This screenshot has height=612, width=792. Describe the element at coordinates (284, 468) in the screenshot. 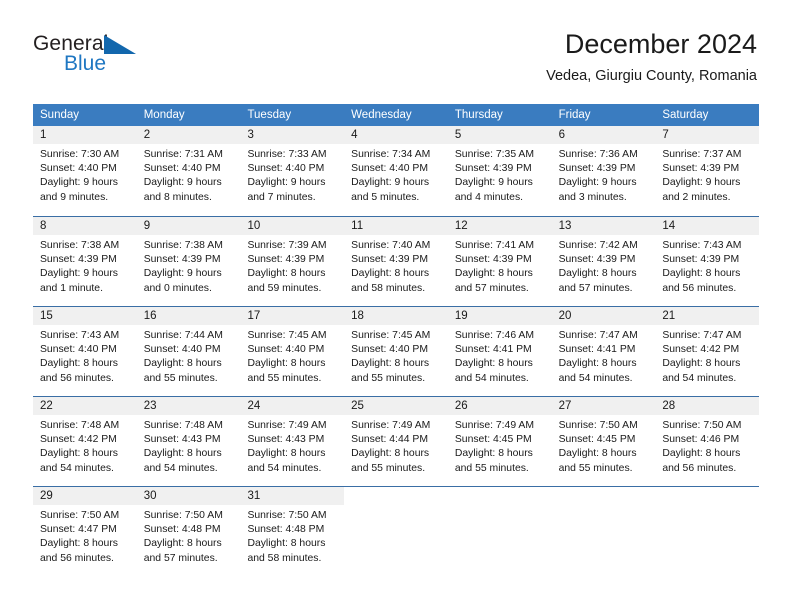

I see `daylight-text-line2: and 54 minutes.` at that location.